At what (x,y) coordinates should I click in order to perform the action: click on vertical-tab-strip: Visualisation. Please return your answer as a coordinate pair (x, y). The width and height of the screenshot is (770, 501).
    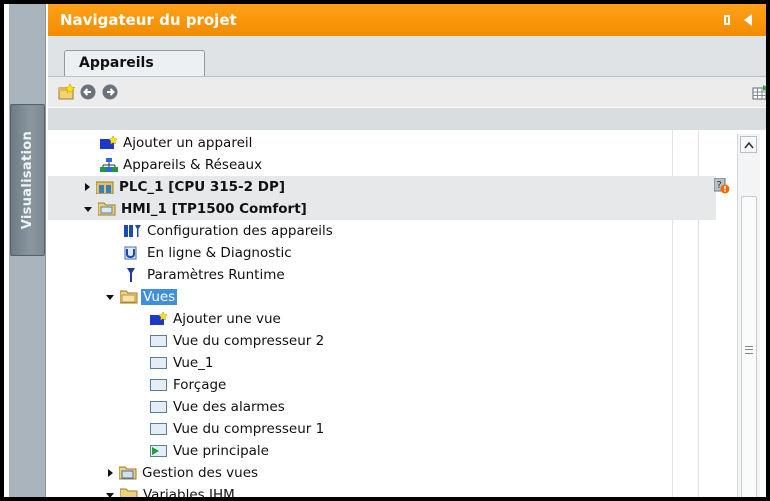
    Looking at the image, I should click on (27, 250).